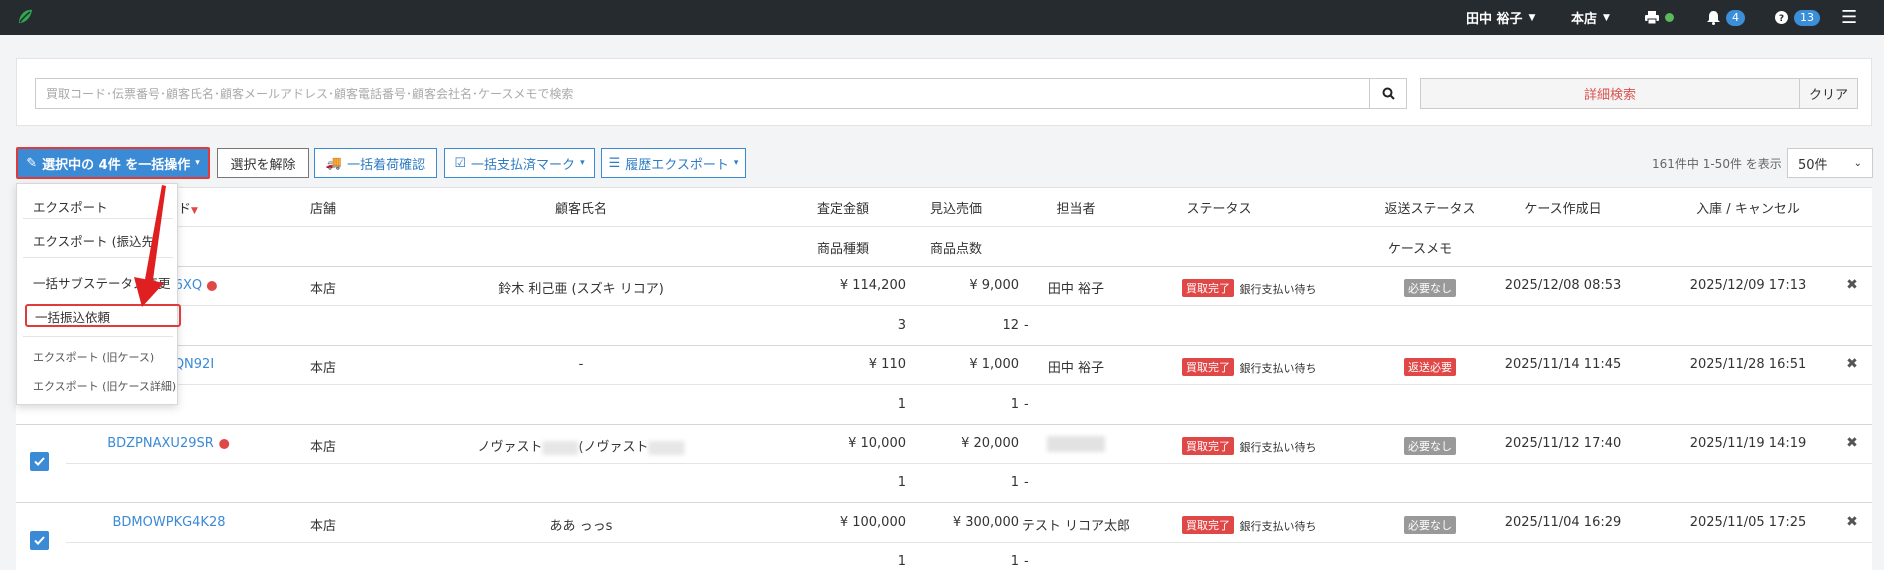 The width and height of the screenshot is (1884, 570). Describe the element at coordinates (877, 443) in the screenshot. I see `assess-cell: ¥ 10,000` at that location.